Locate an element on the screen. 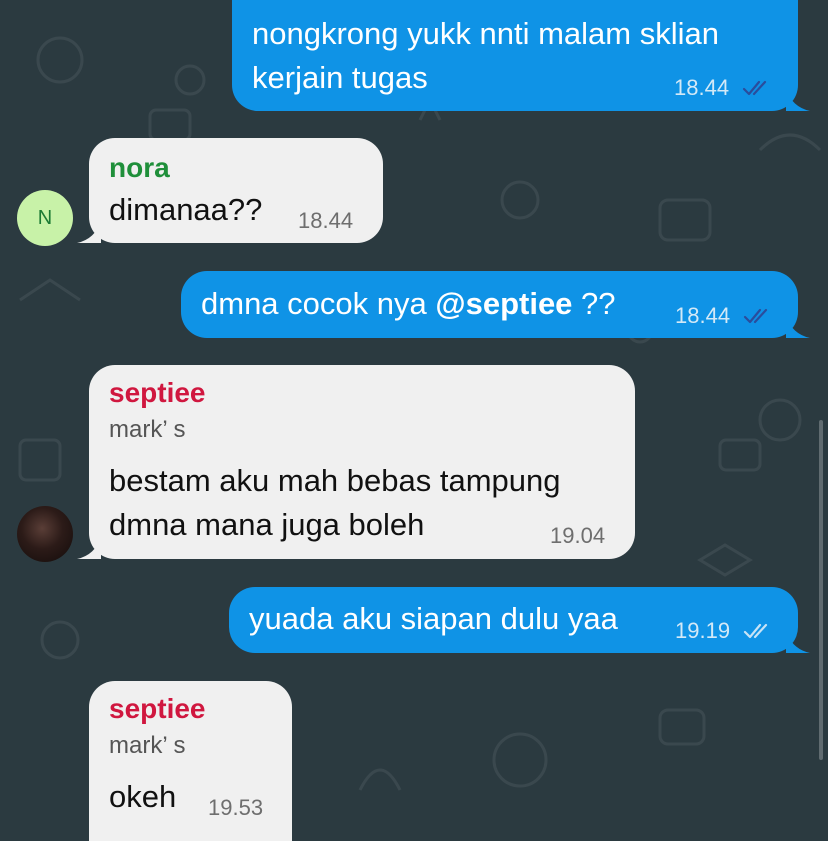 The height and width of the screenshot is (841, 828). message-text-line: kerjain tugas is located at coordinates (340, 77).